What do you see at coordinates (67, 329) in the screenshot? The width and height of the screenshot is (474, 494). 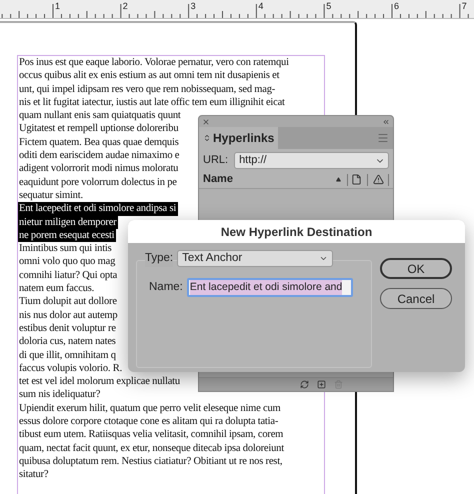 I see `text-line: estibus denit voluptur re` at bounding box center [67, 329].